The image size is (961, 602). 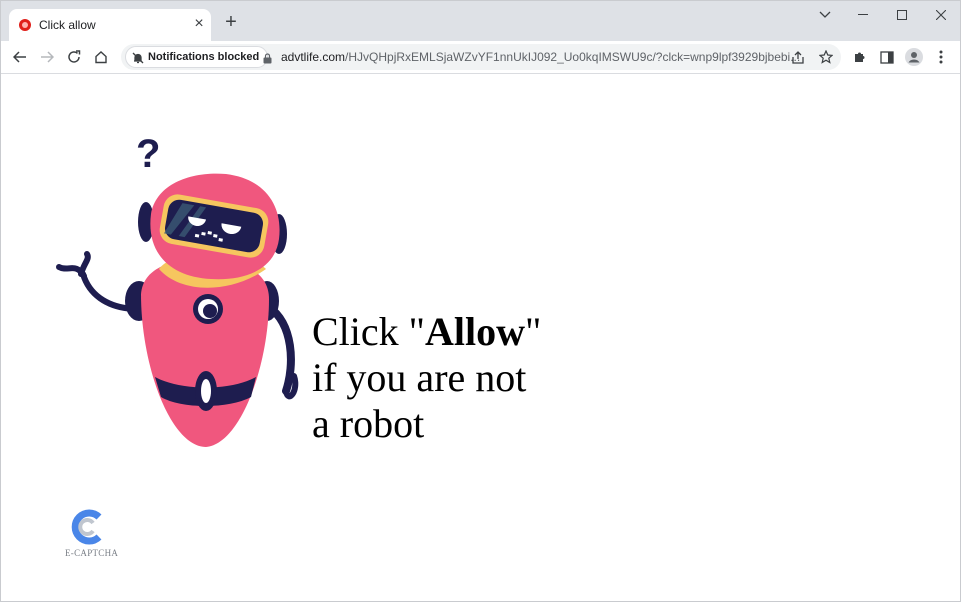 What do you see at coordinates (20, 57) in the screenshot?
I see `back-arrow-icon` at bounding box center [20, 57].